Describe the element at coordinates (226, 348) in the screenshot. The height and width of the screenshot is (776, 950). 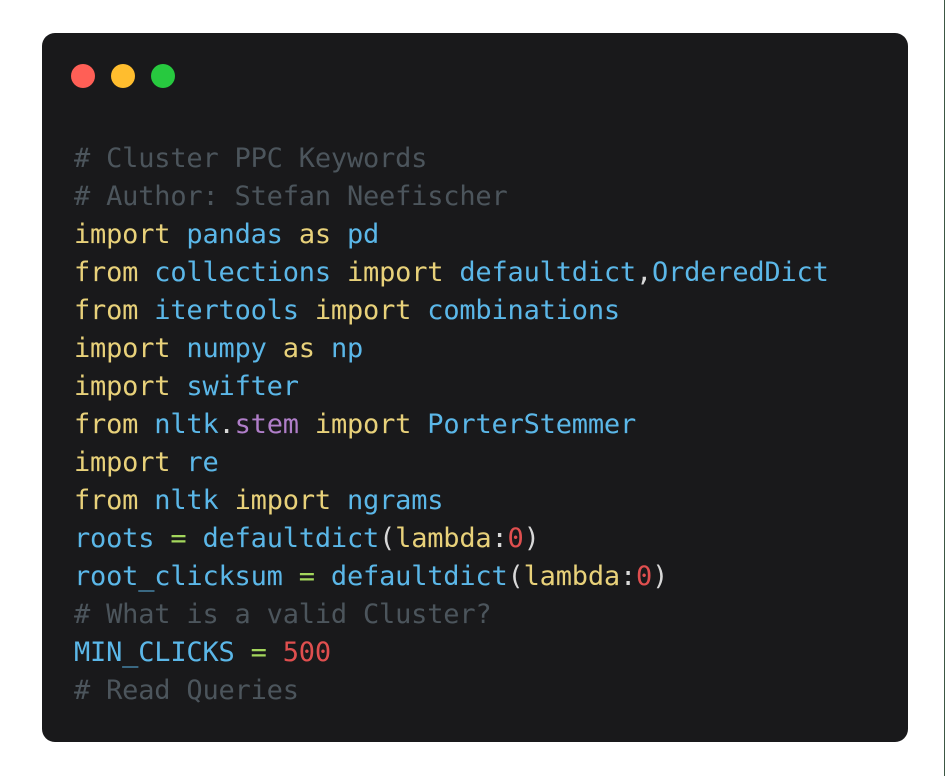
I see `code-token-mod: numpy` at that location.